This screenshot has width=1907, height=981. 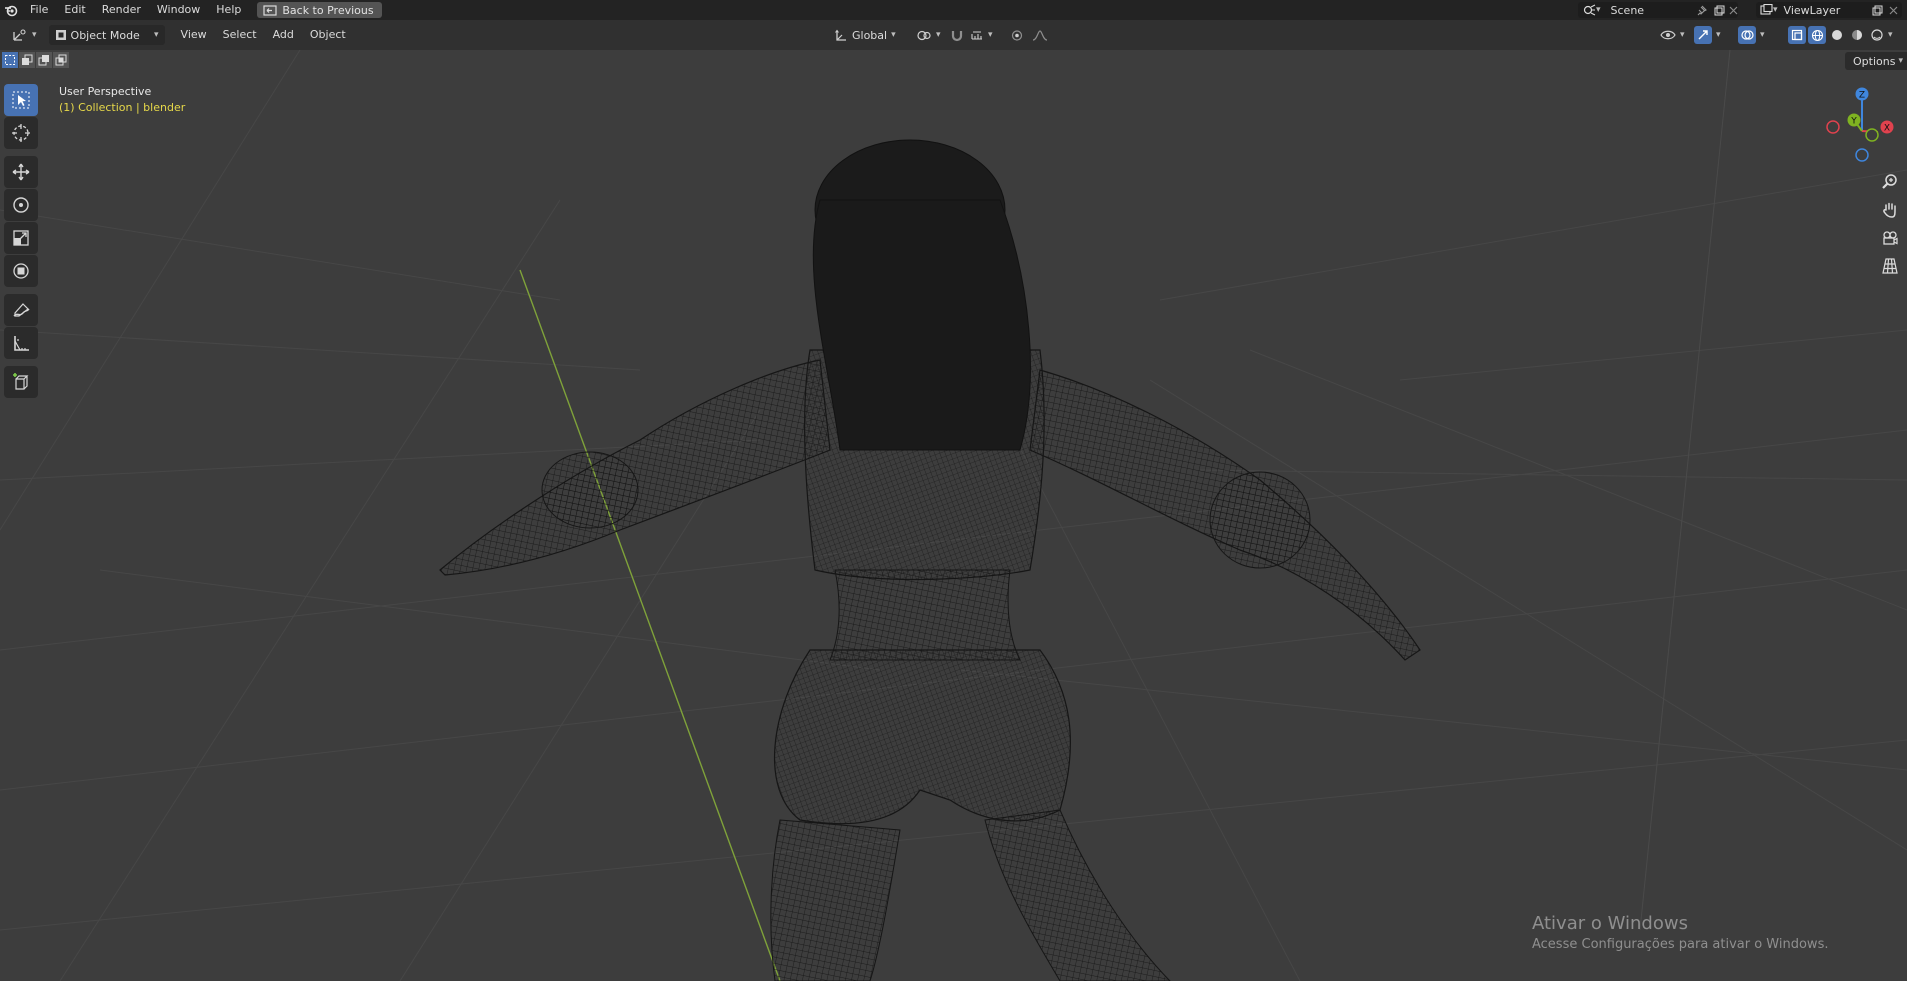 What do you see at coordinates (1610, 923) in the screenshot?
I see `watermark-title: Ativar o Windows` at bounding box center [1610, 923].